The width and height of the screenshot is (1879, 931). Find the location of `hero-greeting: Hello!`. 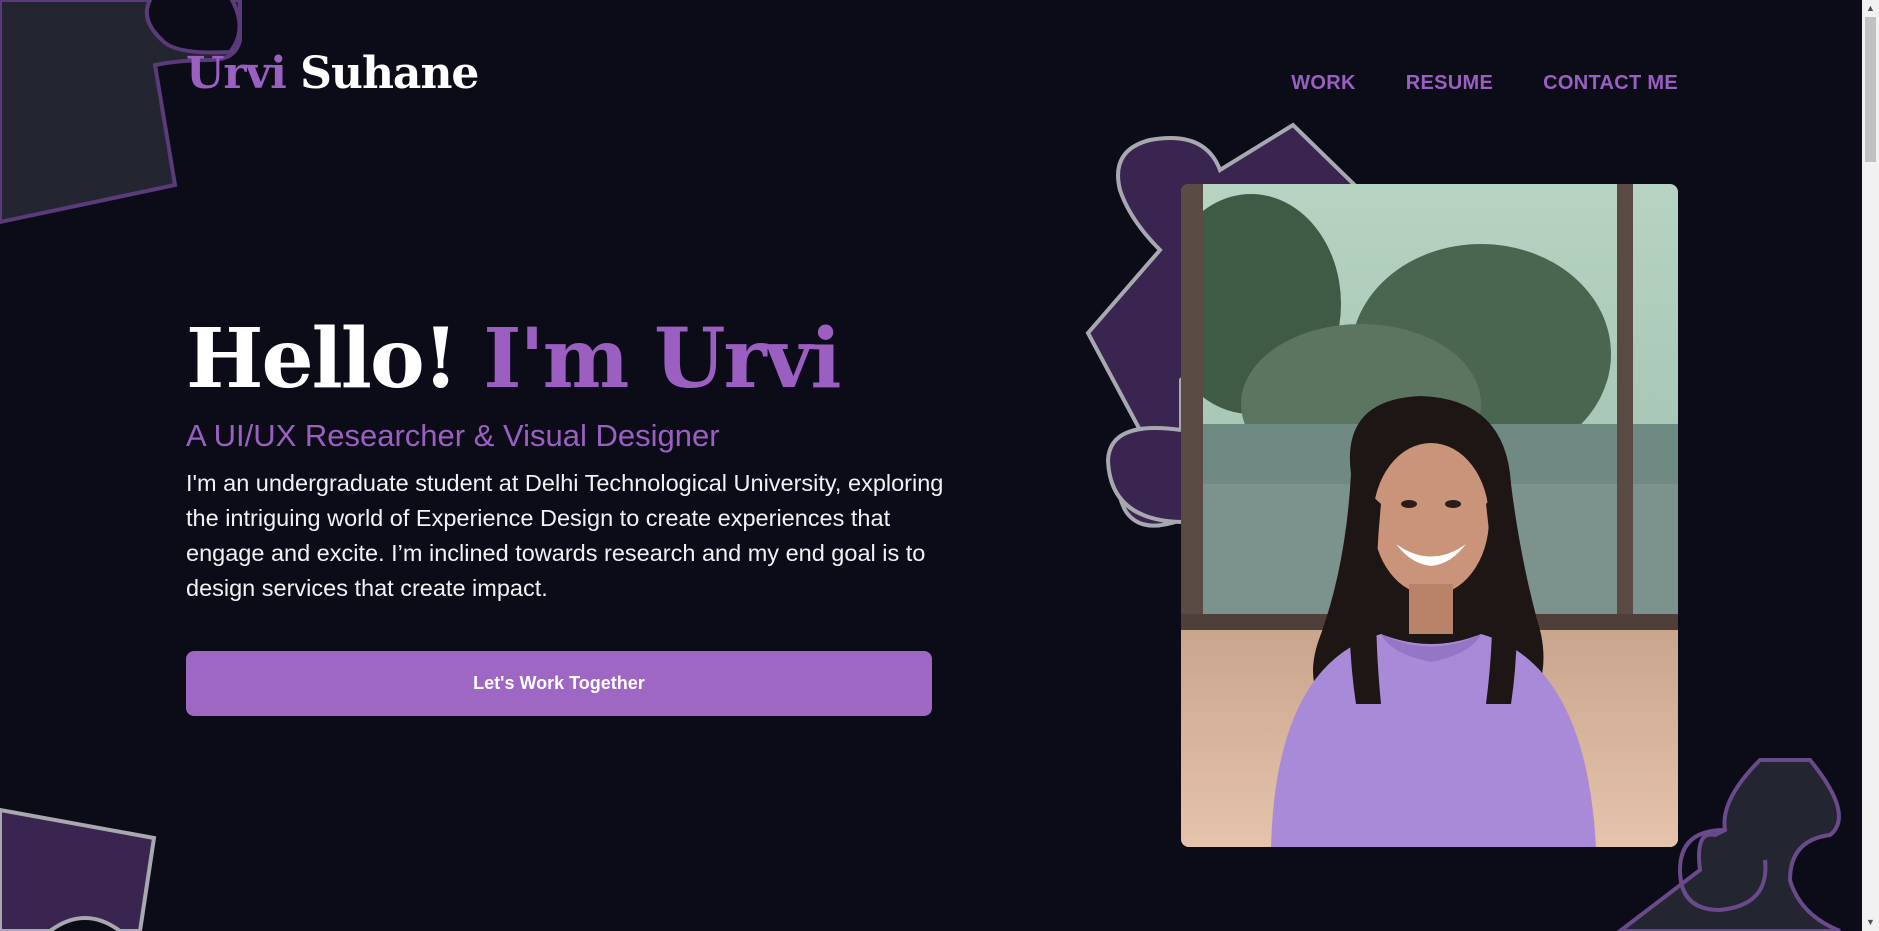

hero-greeting: Hello! is located at coordinates (322, 359).